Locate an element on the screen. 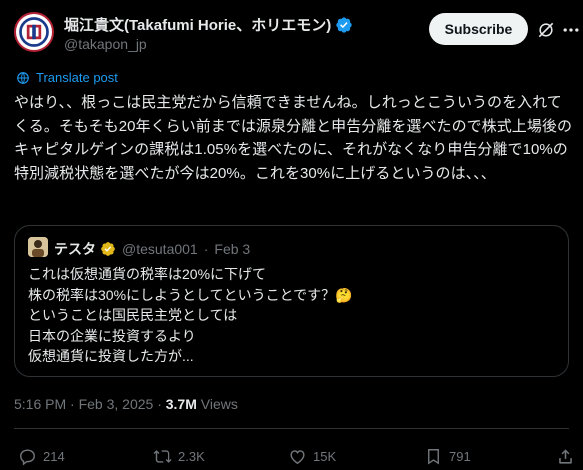 The image size is (583, 470). author-name-row: 堀江貴文(Takafumi Horie、ホリエモン) is located at coordinates (208, 24).